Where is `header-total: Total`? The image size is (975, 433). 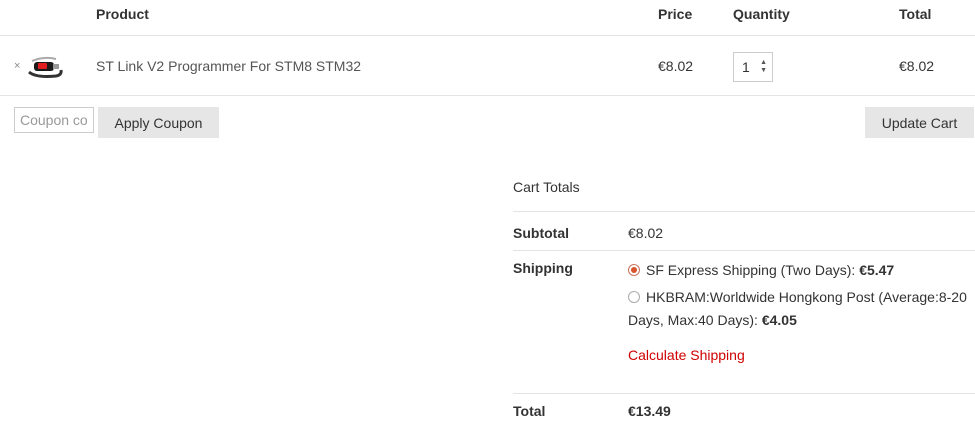
header-total: Total is located at coordinates (915, 14).